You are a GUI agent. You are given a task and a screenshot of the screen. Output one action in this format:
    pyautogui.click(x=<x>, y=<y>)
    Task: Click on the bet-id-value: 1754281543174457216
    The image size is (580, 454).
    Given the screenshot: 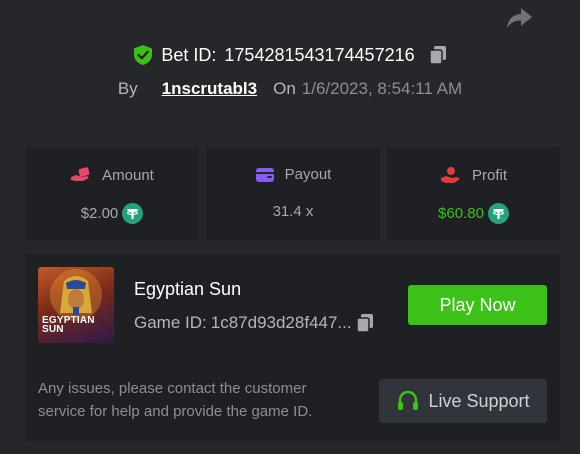 What is the action you would take?
    pyautogui.click(x=319, y=54)
    